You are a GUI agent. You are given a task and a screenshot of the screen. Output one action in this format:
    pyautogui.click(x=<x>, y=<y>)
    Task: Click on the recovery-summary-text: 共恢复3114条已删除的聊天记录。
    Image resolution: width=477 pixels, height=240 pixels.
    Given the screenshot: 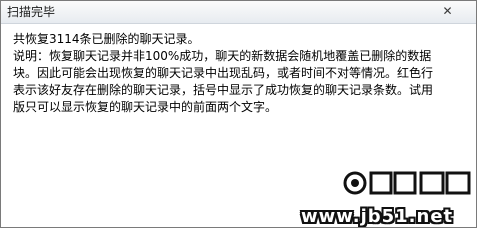 What is the action you would take?
    pyautogui.click(x=106, y=39)
    